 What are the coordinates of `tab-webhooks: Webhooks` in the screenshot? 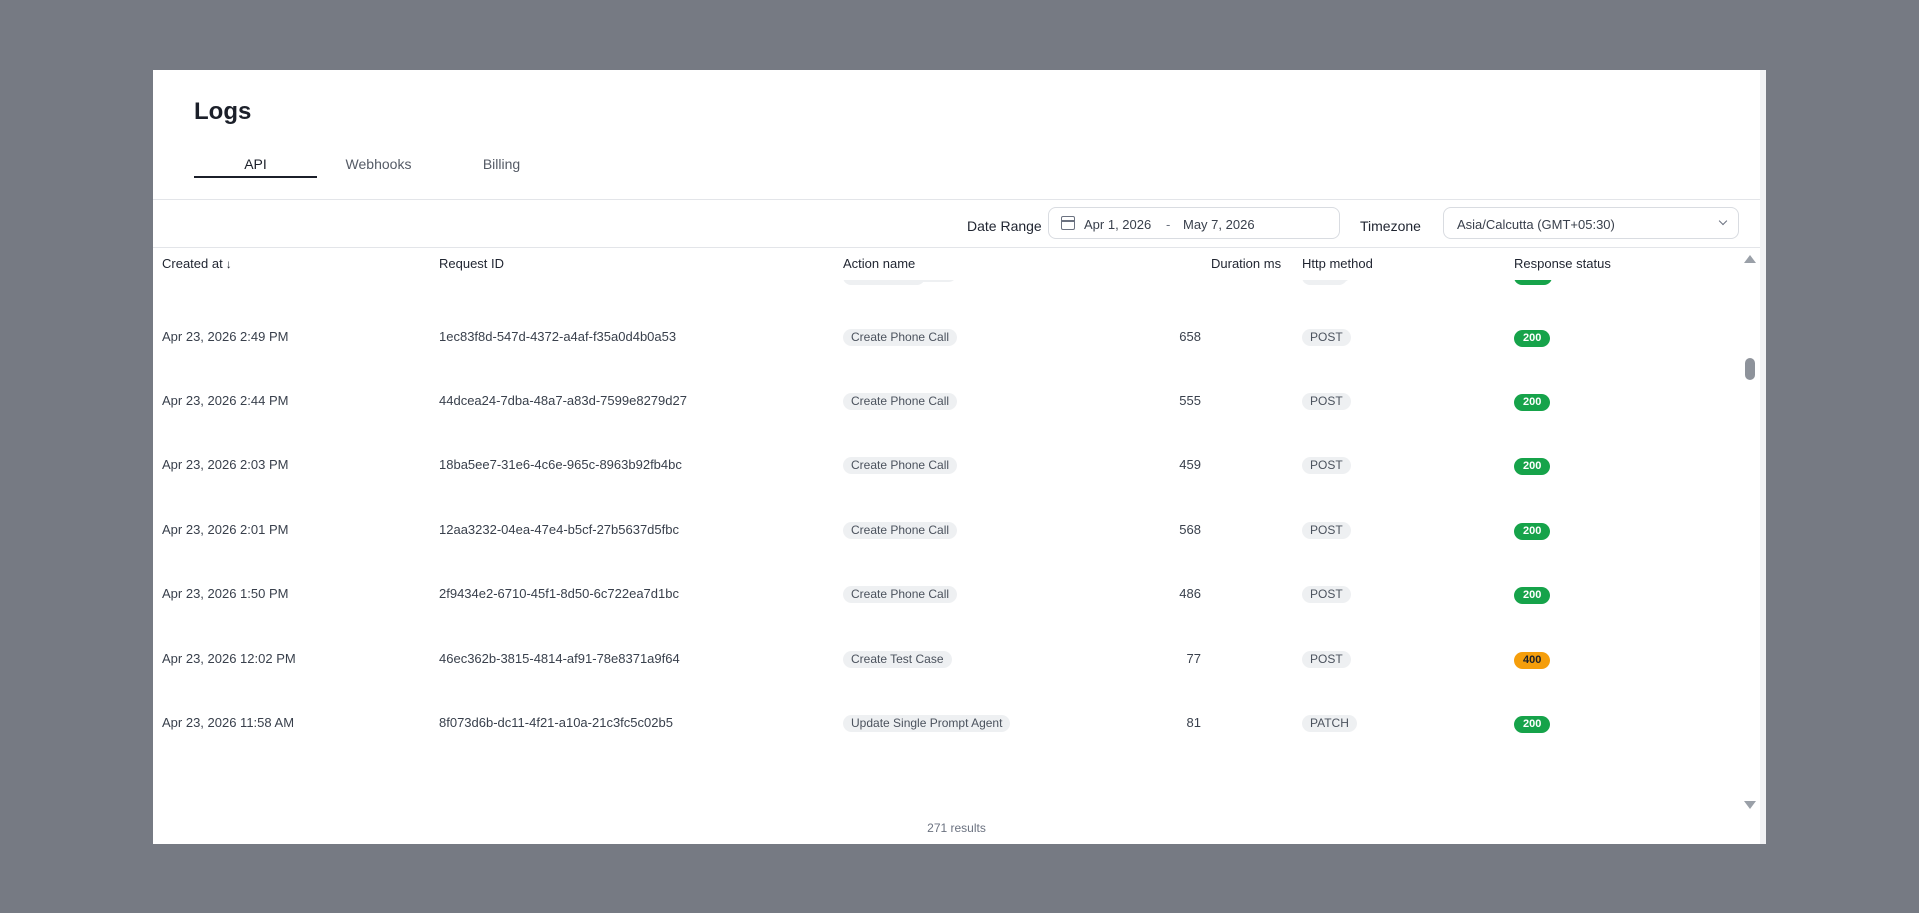 It's located at (378, 167).